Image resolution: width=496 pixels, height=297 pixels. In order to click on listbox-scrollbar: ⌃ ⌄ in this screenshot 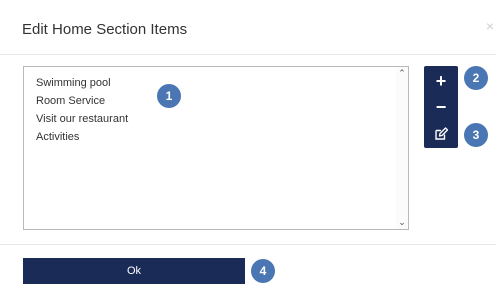, I will do `click(402, 148)`.